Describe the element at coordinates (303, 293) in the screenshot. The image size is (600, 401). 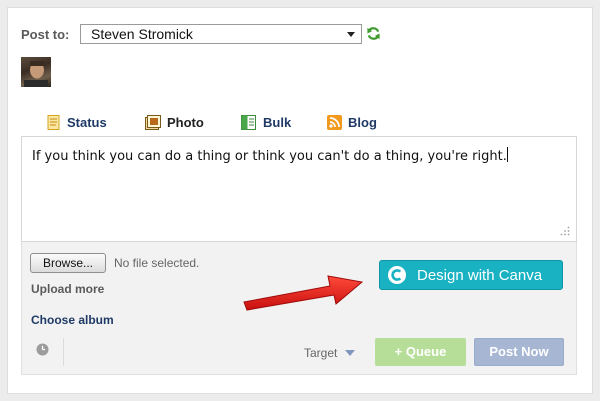
I see `annotation-arrow-icon` at that location.